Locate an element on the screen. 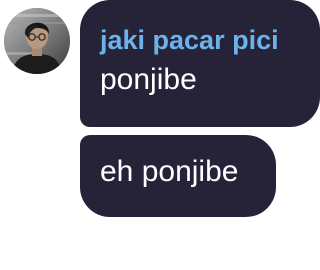 This screenshot has width=320, height=270. message-text-first: ponjibe is located at coordinates (148, 79).